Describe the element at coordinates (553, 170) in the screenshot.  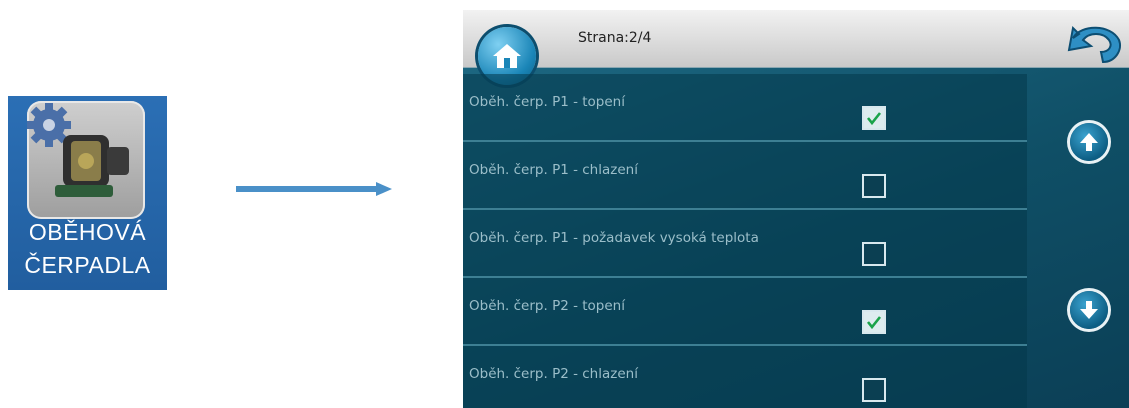
I see `row-label: Oběh. čerp. P1 - chlazení` at that location.